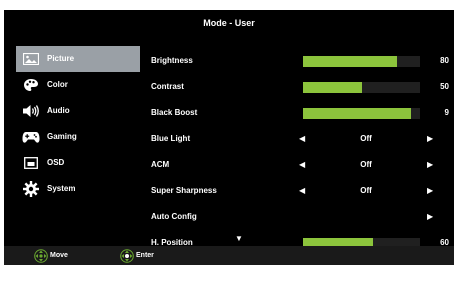 Image resolution: width=461 pixels, height=287 pixels. I want to click on sidebar-item-osd: OSD, so click(78, 163).